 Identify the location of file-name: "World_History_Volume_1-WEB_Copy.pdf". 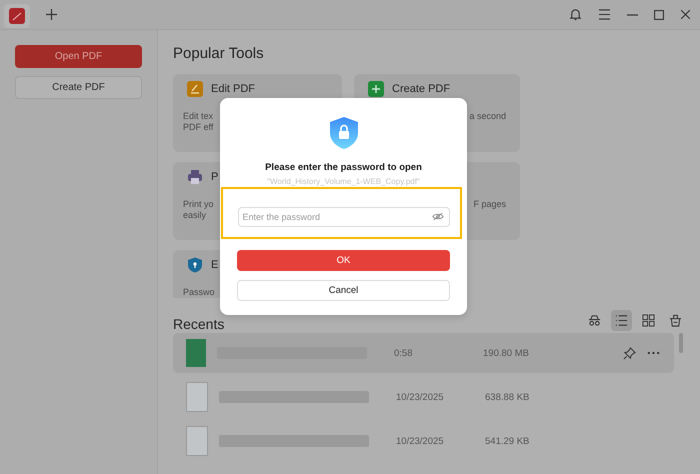
(343, 181).